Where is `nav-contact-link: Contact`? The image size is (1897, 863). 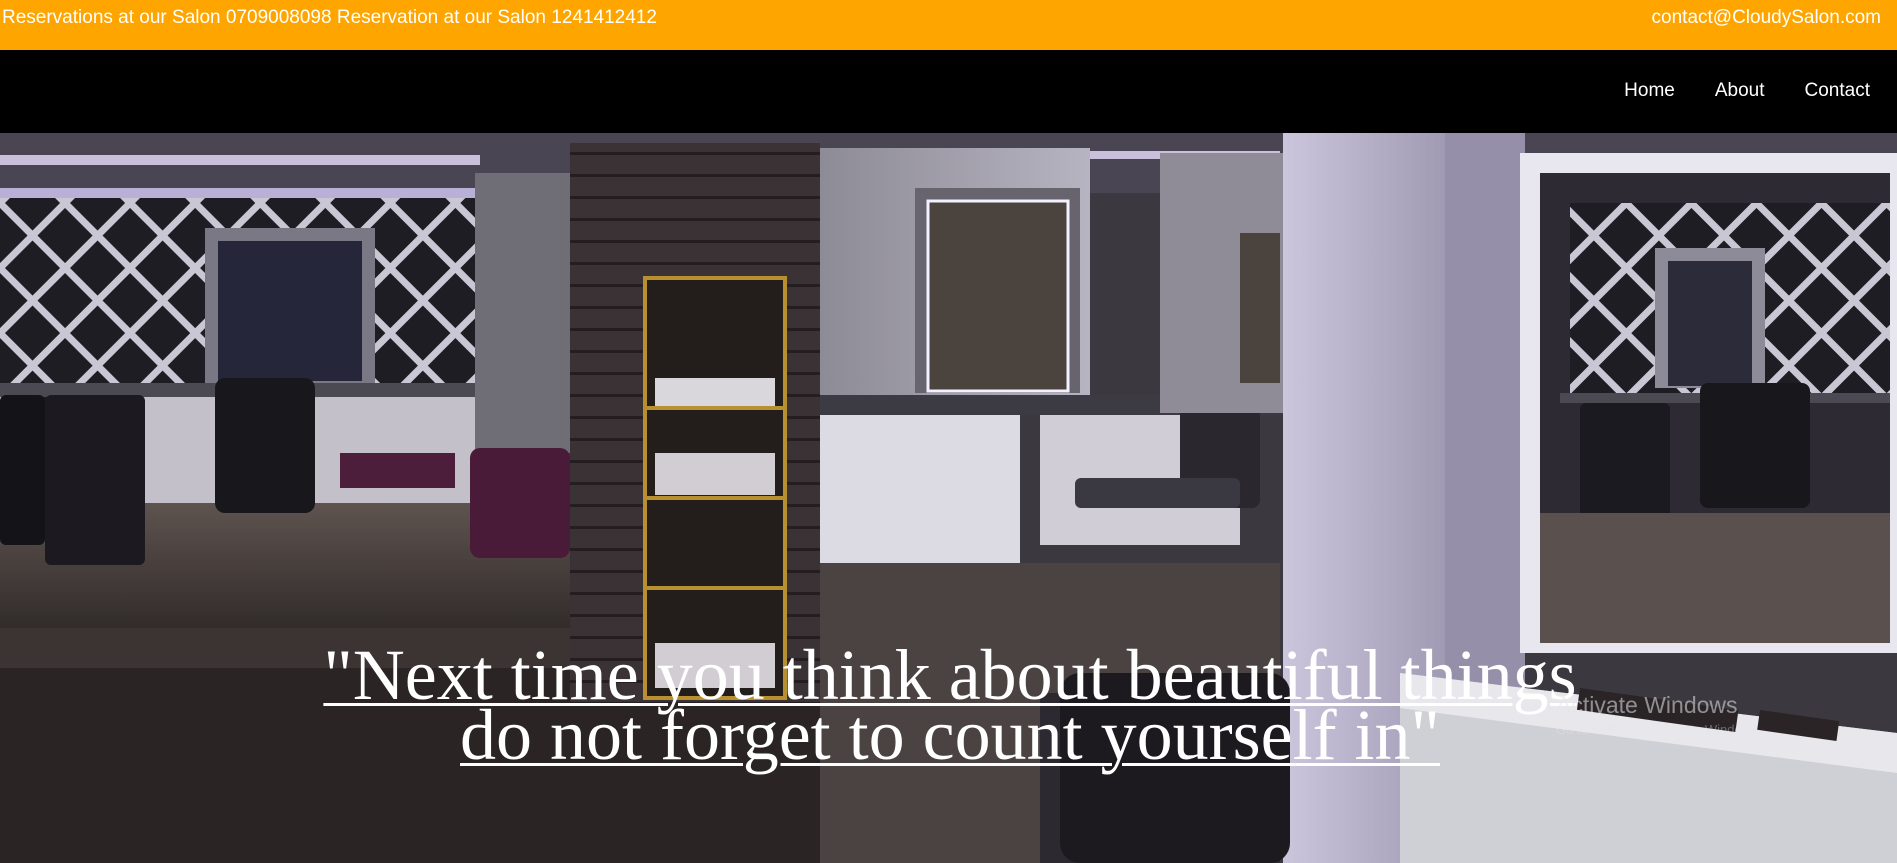
nav-contact-link: Contact is located at coordinates (1837, 91).